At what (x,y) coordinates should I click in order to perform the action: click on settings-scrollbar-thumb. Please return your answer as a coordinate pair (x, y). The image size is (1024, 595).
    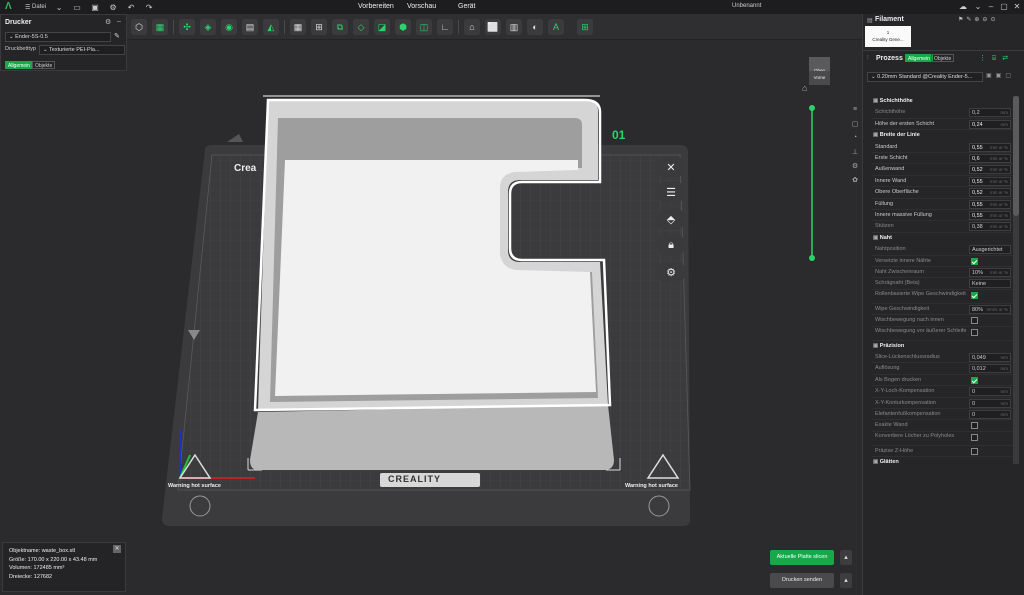
    Looking at the image, I should click on (1016, 156).